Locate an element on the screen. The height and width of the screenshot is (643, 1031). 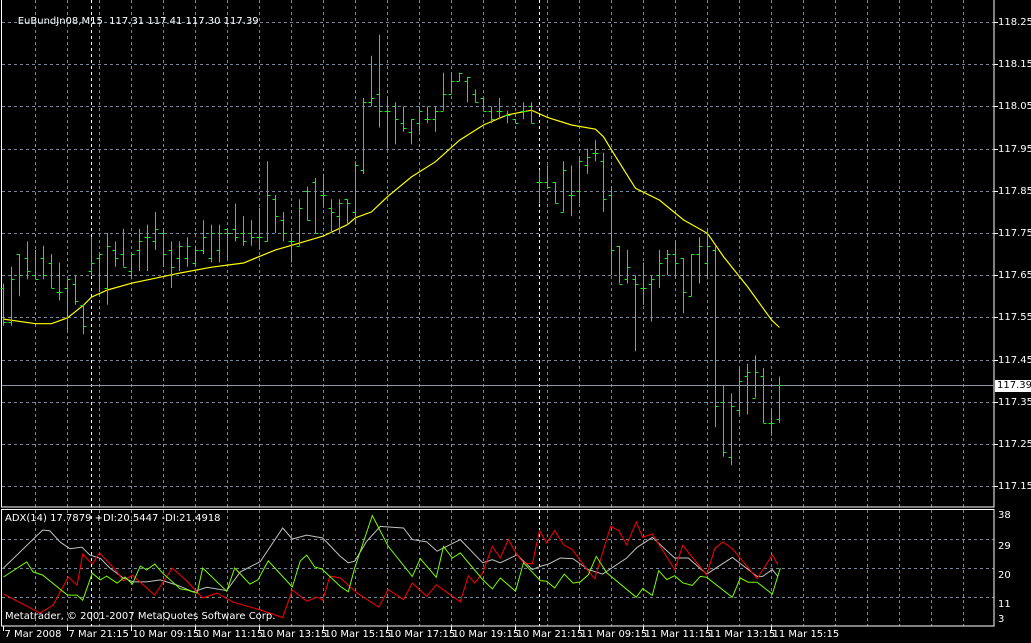
indicator-axis-label: 38 is located at coordinates (1004, 515).